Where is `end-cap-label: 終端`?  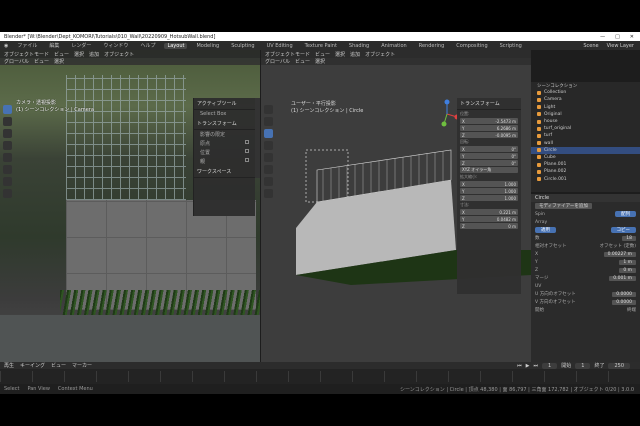
end-cap-label: 終端 is located at coordinates (631, 310).